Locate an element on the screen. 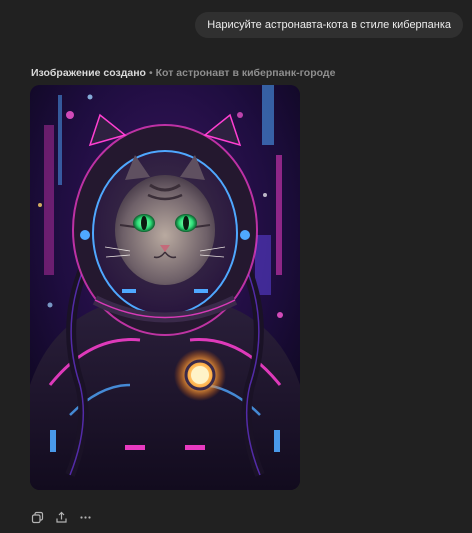  more-button is located at coordinates (85, 517).